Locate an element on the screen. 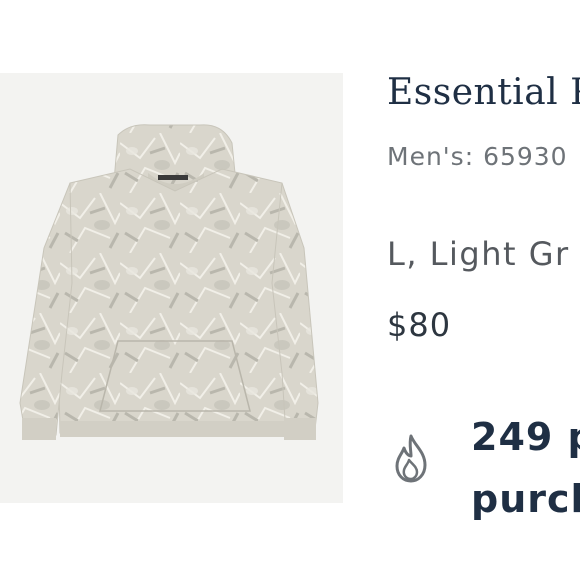 This screenshot has width=580, height=580. product-sku: Men's: 65930 is located at coordinates (477, 156).